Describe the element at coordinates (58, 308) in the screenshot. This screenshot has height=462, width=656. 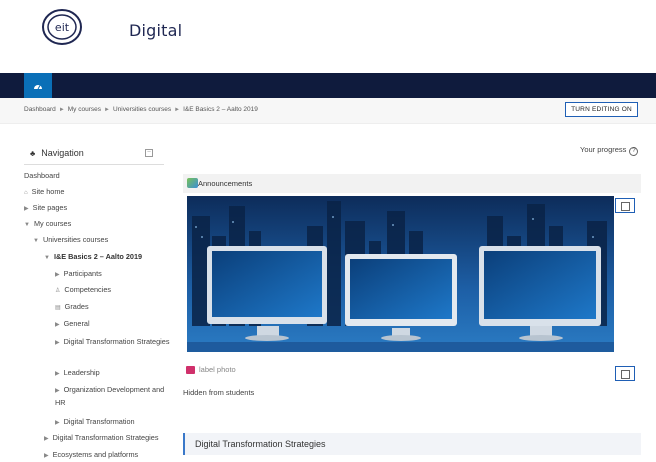
I see `grades-table-icon: ▤` at that location.